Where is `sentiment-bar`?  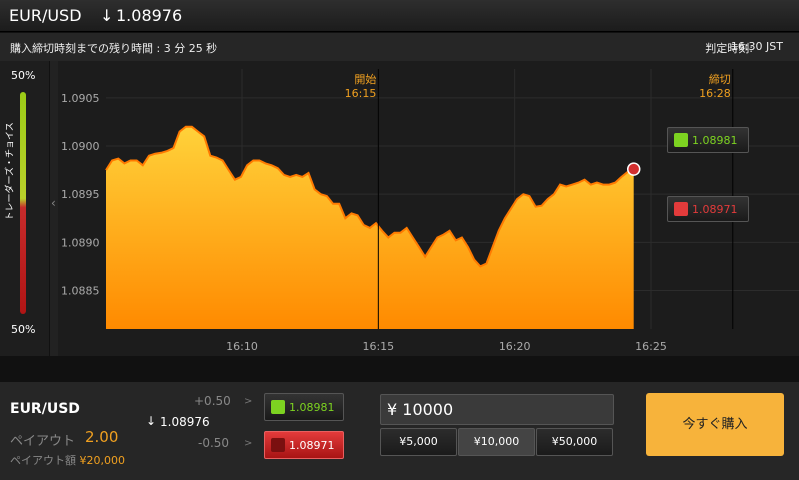
sentiment-bar is located at coordinates (23, 203).